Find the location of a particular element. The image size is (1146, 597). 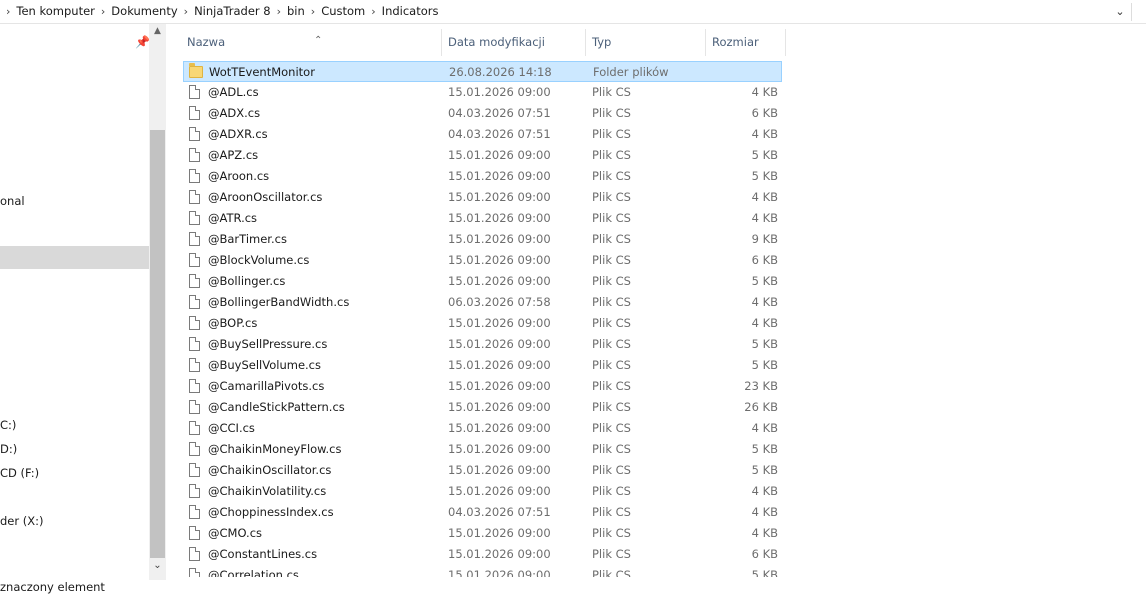

column-type-label: Typ is located at coordinates (602, 42).